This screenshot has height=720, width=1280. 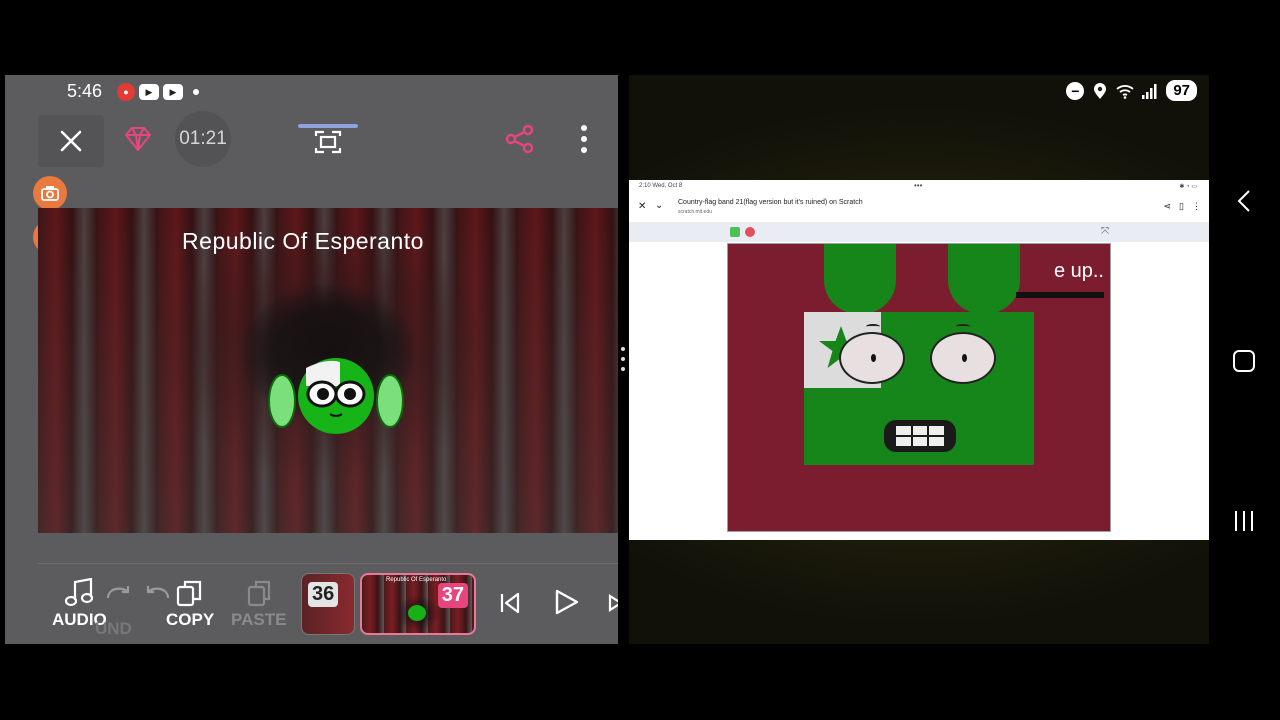 What do you see at coordinates (1100, 90) in the screenshot?
I see `location-icon` at bounding box center [1100, 90].